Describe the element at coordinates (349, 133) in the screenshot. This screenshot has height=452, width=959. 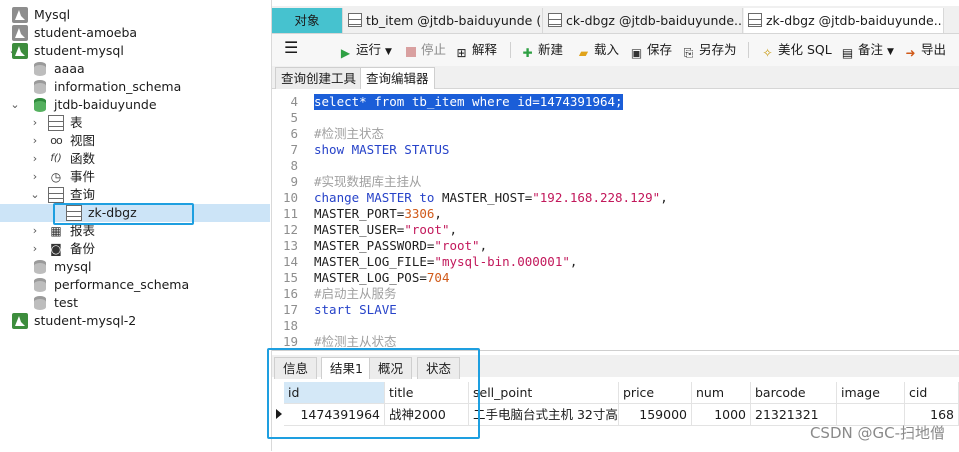
I see `code-token: #检测主状态` at that location.